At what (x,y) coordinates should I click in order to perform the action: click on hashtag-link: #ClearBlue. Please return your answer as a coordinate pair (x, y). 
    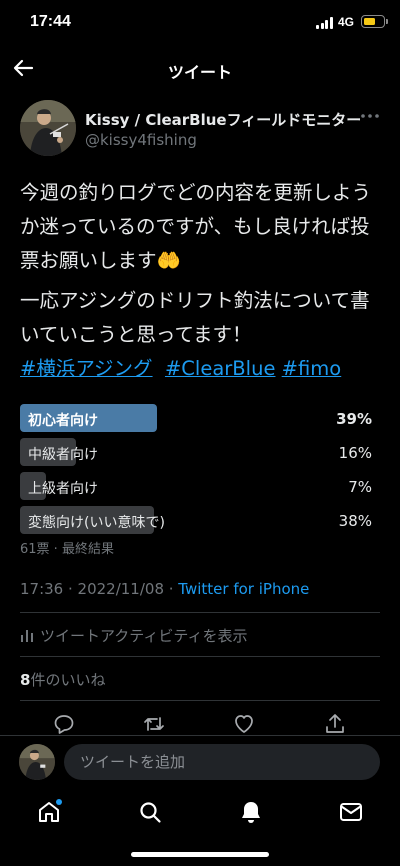
    Looking at the image, I should click on (220, 368).